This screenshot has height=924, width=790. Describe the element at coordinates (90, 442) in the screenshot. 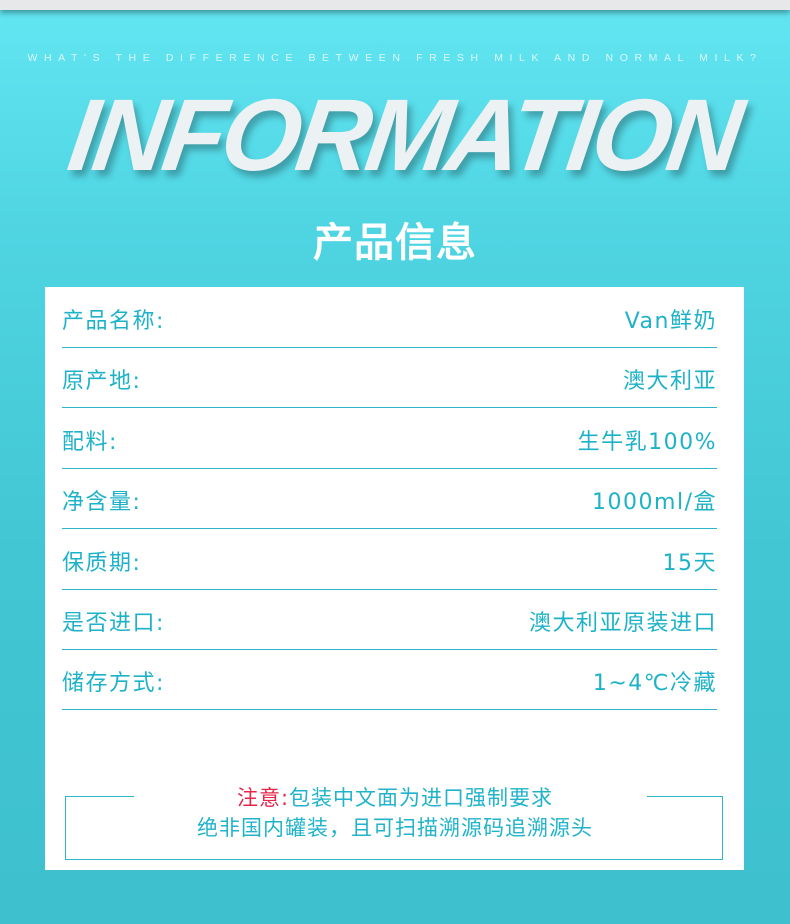

I see `spec-label: 配料:` at that location.